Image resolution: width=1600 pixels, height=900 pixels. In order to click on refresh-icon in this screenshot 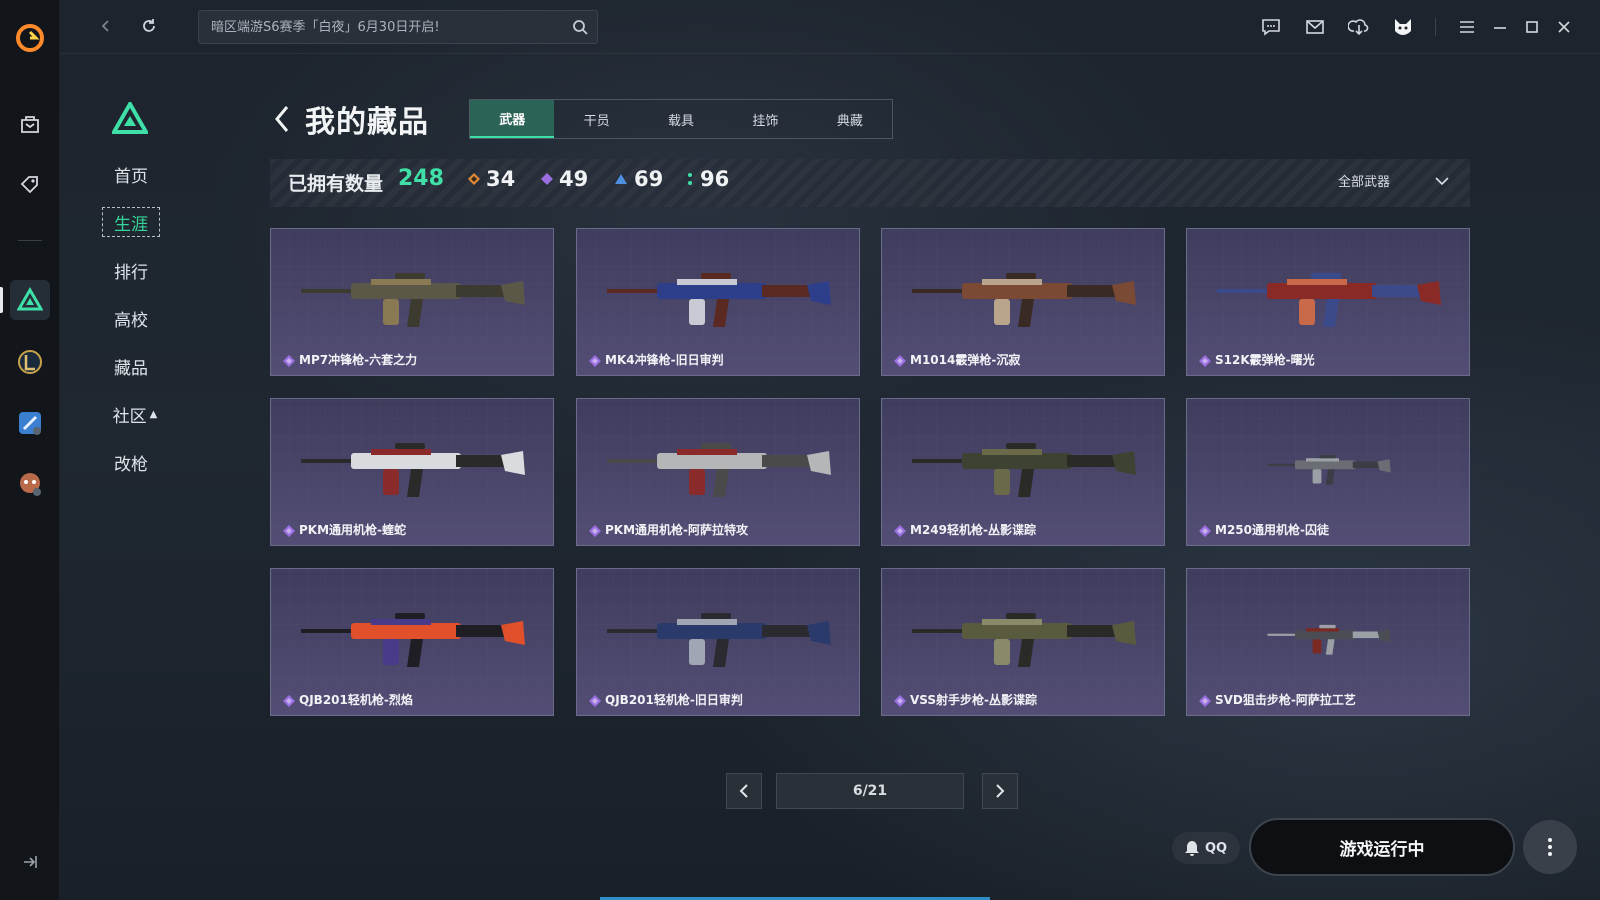, I will do `click(149, 26)`.